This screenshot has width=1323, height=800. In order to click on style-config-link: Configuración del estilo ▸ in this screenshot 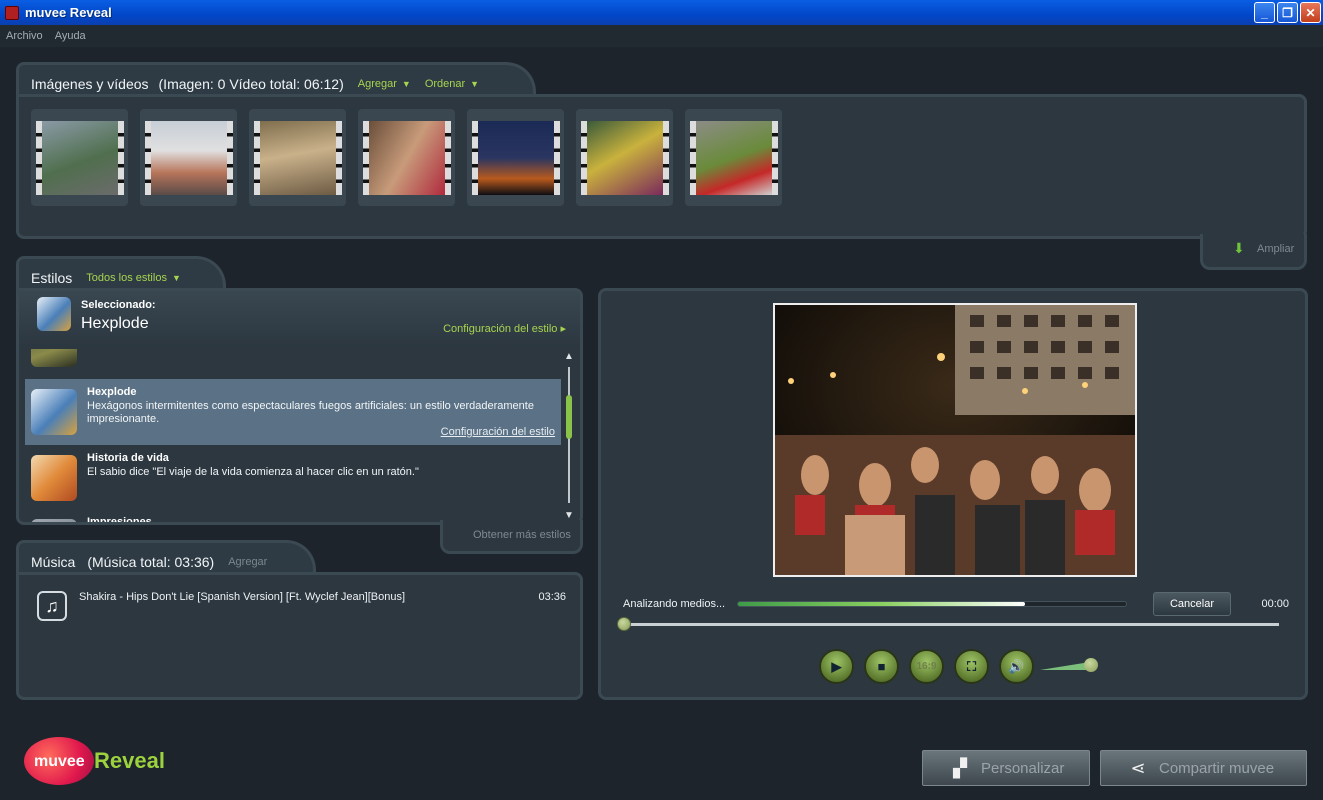, I will do `click(504, 328)`.